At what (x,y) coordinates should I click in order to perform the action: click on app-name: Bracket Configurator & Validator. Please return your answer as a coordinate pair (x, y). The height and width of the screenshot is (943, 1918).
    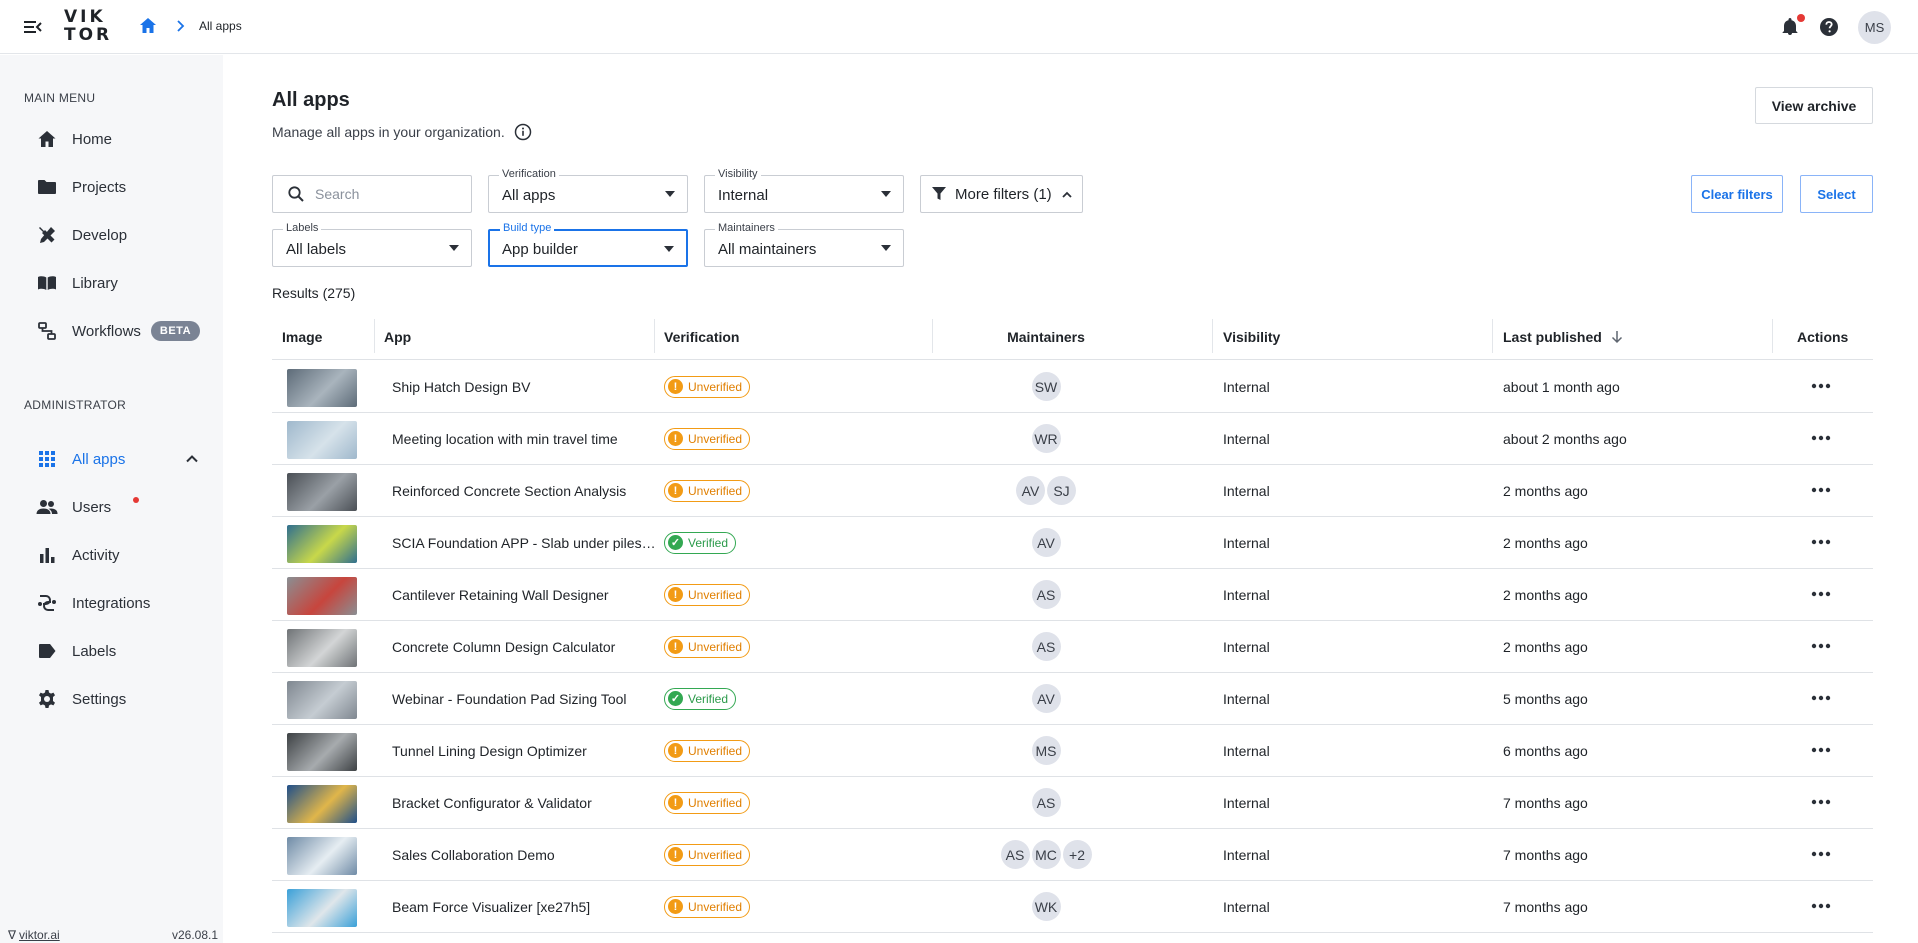
    Looking at the image, I should click on (523, 802).